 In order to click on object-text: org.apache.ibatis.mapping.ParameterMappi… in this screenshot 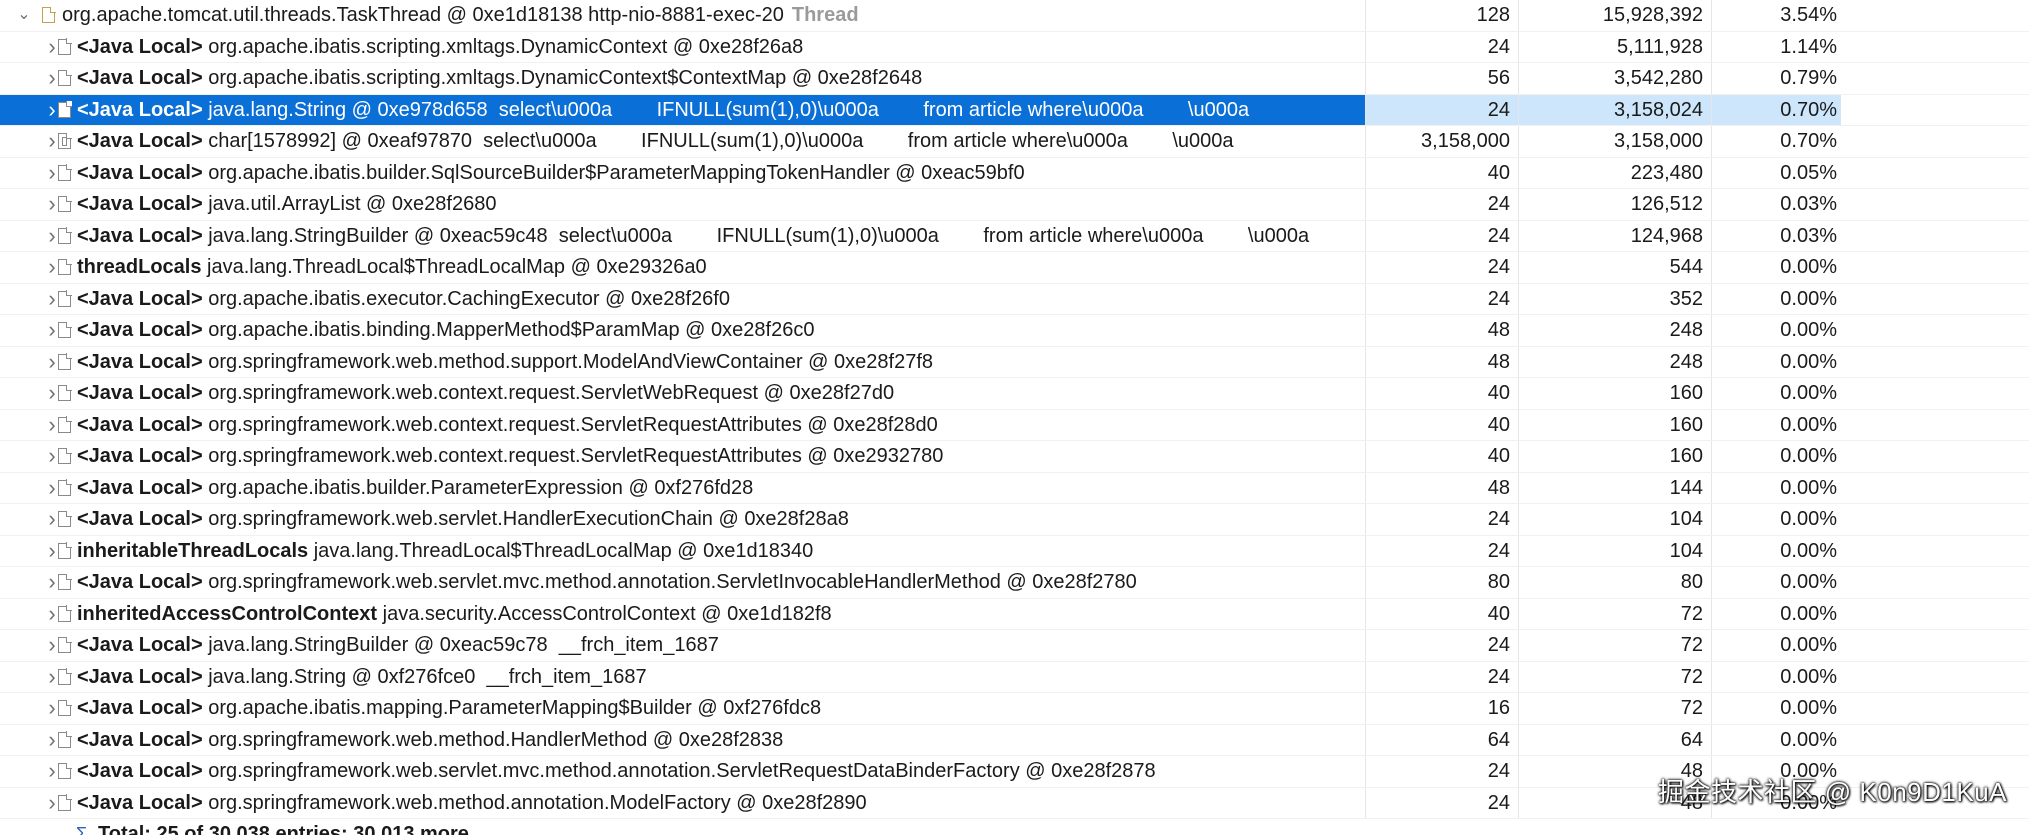, I will do `click(515, 708)`.